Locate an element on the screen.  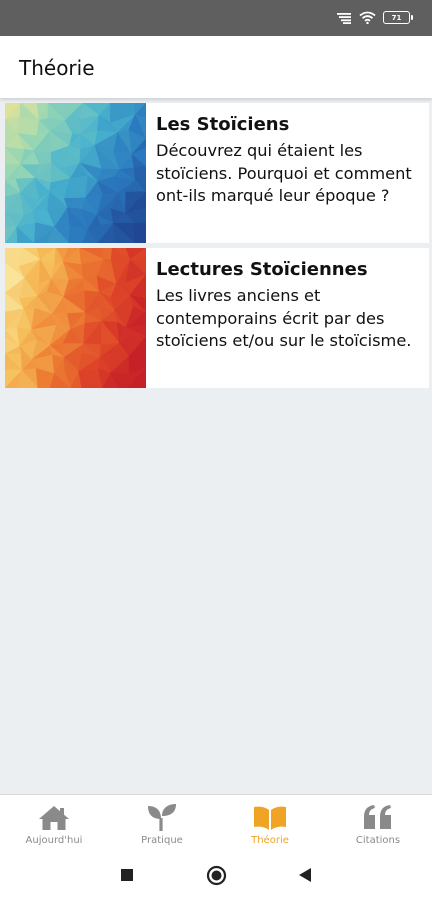
nav-label: Aujourd'hui is located at coordinates (54, 840).